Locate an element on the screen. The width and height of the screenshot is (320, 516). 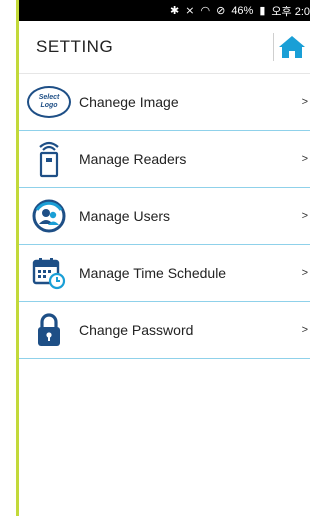
battery-percent: 46% is located at coordinates (242, 10).